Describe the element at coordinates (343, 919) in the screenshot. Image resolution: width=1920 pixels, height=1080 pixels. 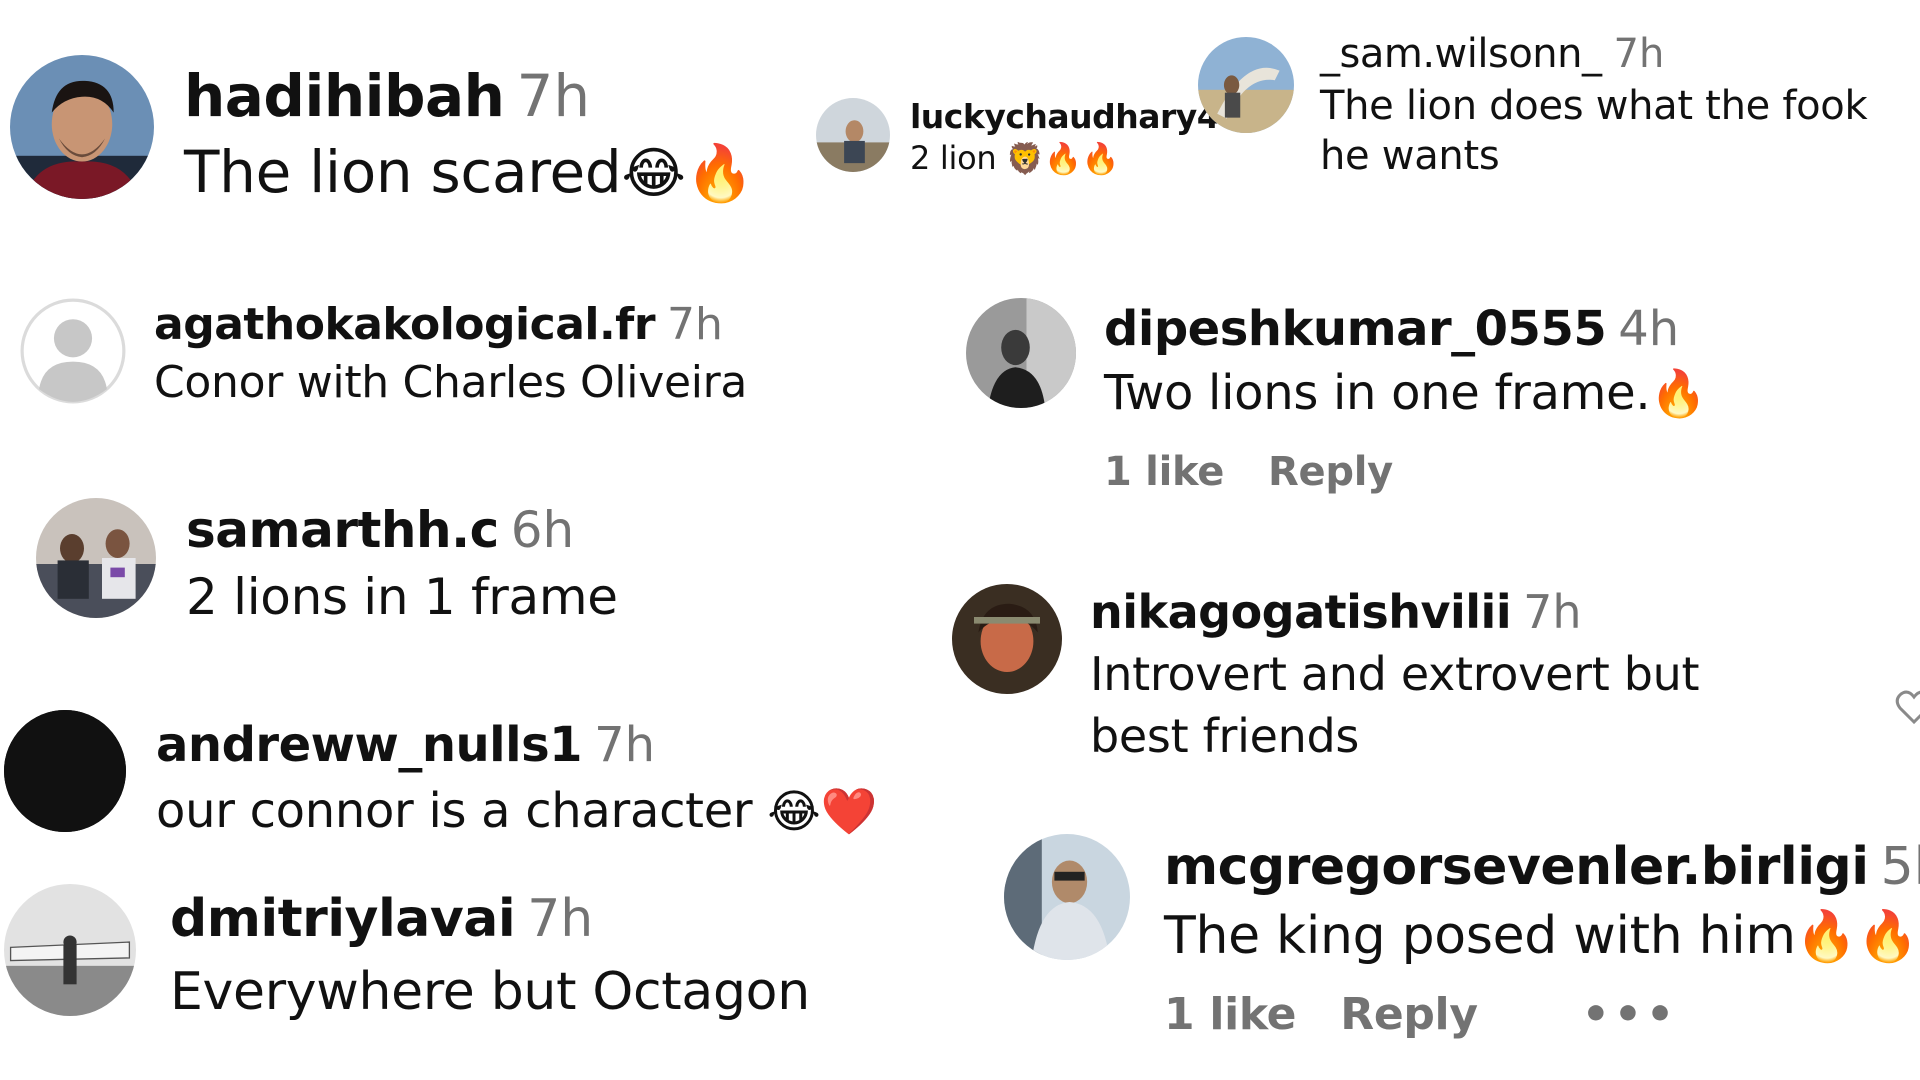
I see `comment-username: dmitriylavai` at that location.